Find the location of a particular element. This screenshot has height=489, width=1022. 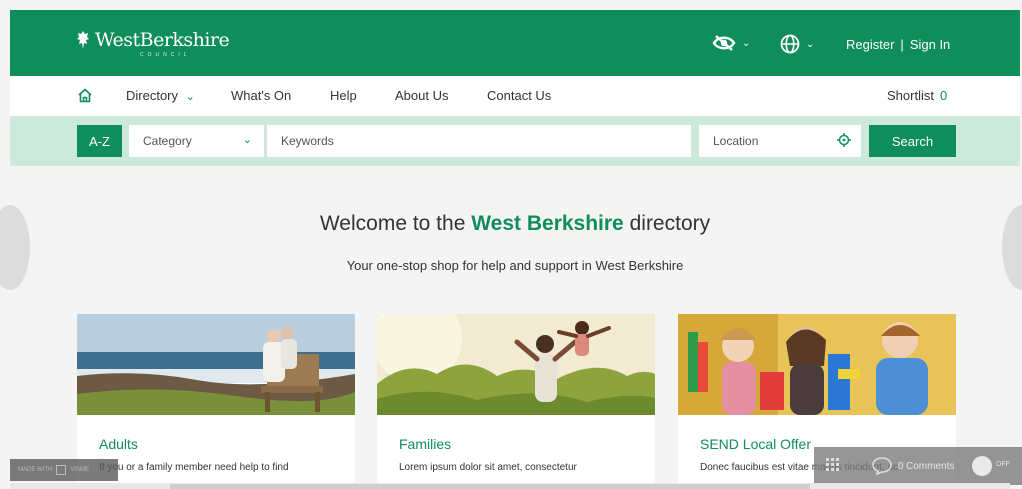

keywords-input: Keywords is located at coordinates (479, 141).